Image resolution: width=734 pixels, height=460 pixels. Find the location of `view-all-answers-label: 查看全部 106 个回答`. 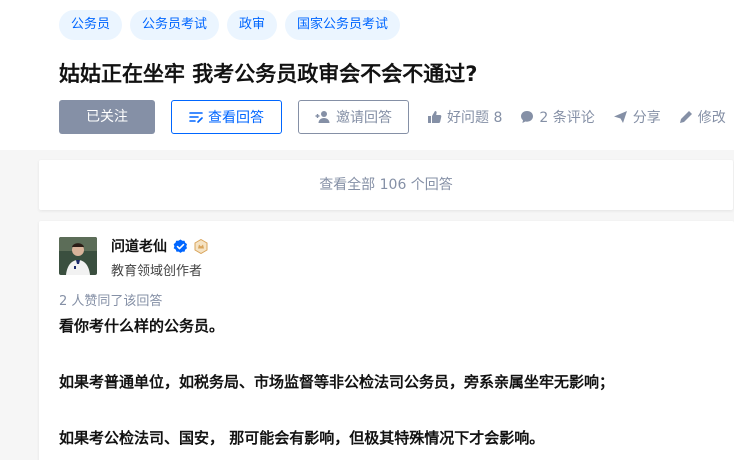

view-all-answers-label: 查看全部 106 个回答 is located at coordinates (386, 185).